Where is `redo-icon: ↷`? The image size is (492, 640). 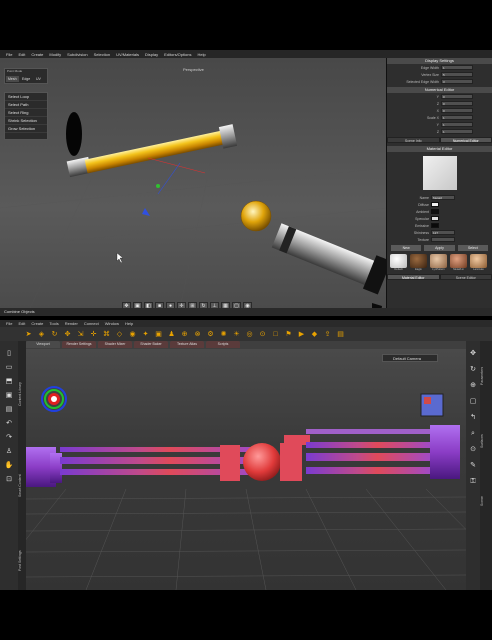 redo-icon: ↷ is located at coordinates (9, 438).